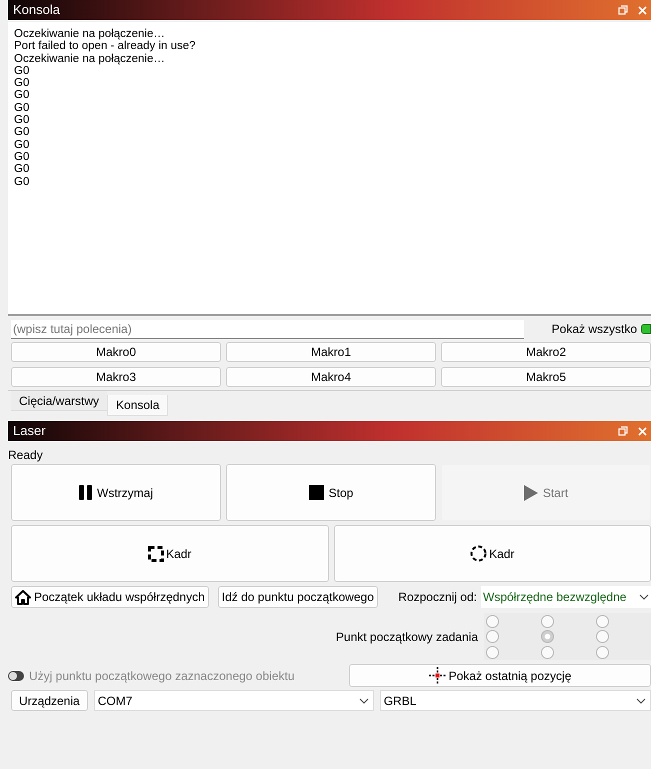 The height and width of the screenshot is (769, 651). What do you see at coordinates (401, 701) in the screenshot?
I see `device-type-dropdown-value: GRBL` at bounding box center [401, 701].